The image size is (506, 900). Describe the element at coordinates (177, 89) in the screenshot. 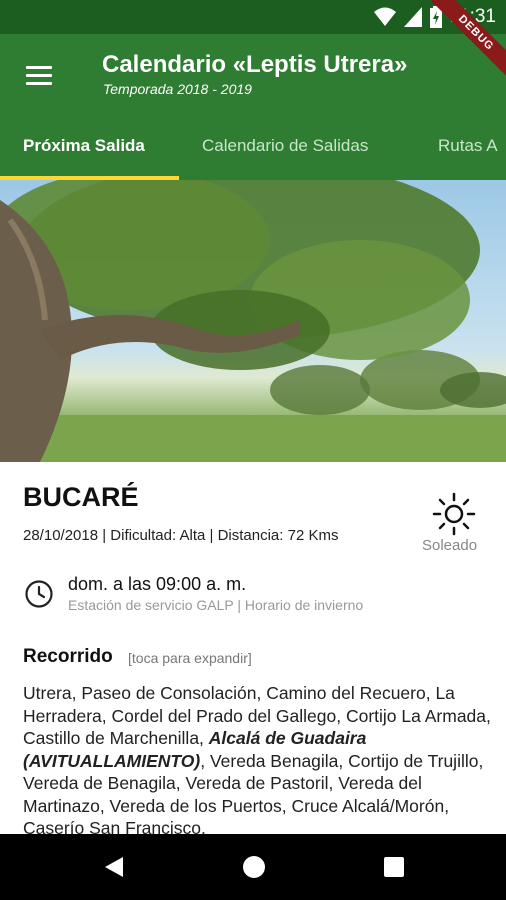

I see `app-subtitle: Temporada 2018 - 2019` at that location.